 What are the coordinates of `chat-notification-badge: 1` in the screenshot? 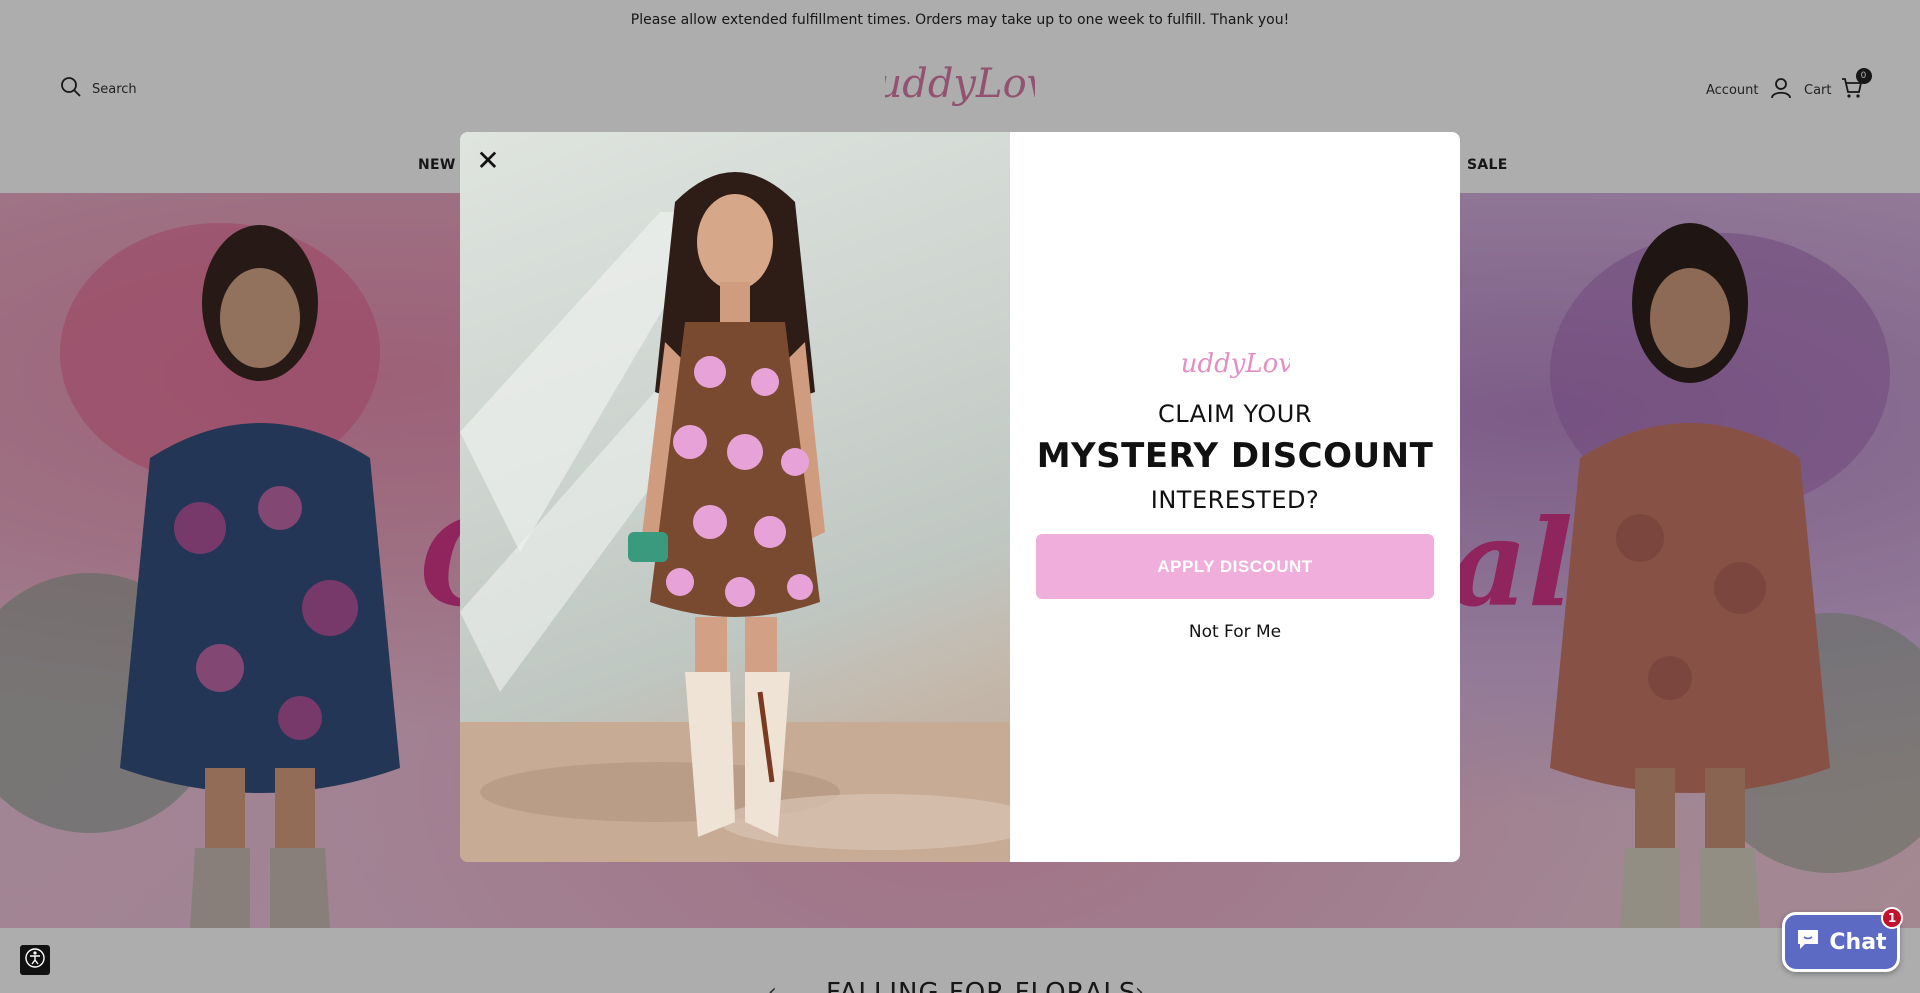 It's located at (1892, 918).